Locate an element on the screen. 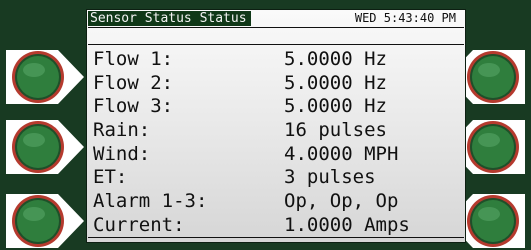 The image size is (531, 250). list-item: Flow 1: 5.0000 Hz is located at coordinates (277, 60).